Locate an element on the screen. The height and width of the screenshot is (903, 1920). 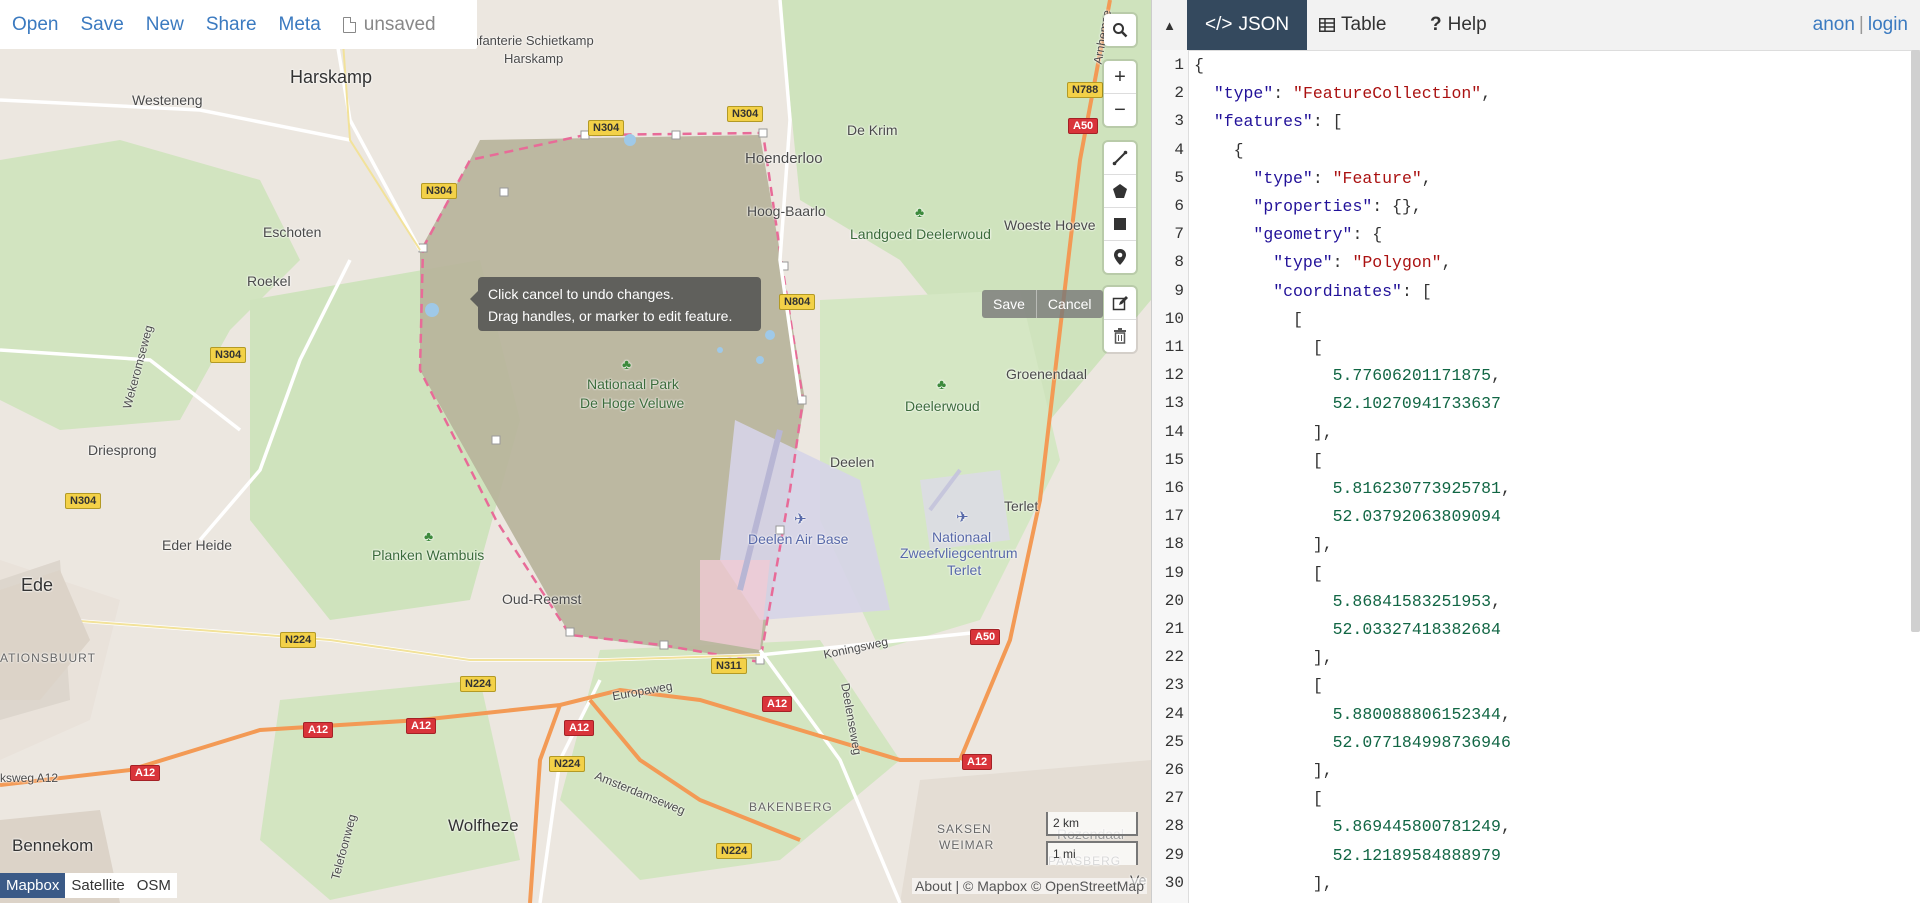
shield-n311: N311 is located at coordinates (729, 666).